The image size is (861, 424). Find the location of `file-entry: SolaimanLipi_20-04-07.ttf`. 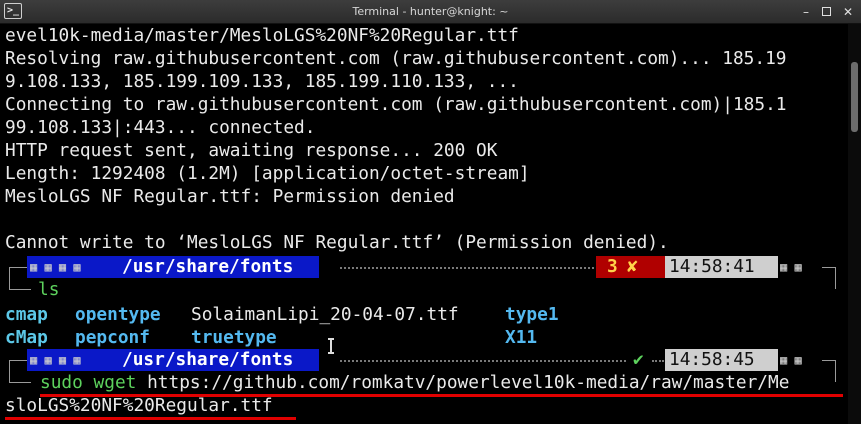

file-entry: SolaimanLipi_20-04-07.ttf is located at coordinates (325, 314).